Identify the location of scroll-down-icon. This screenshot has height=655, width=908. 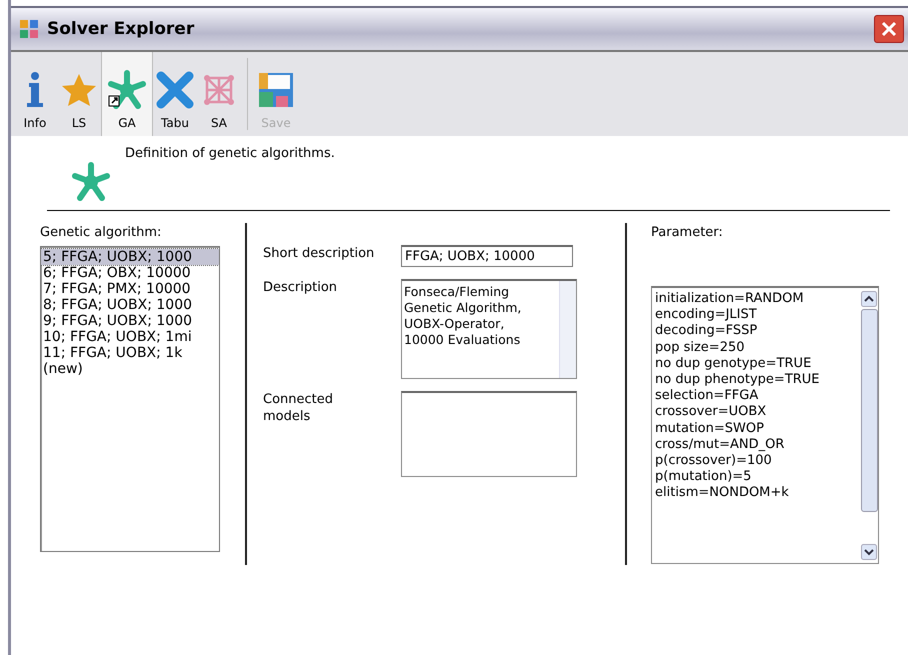
(869, 552).